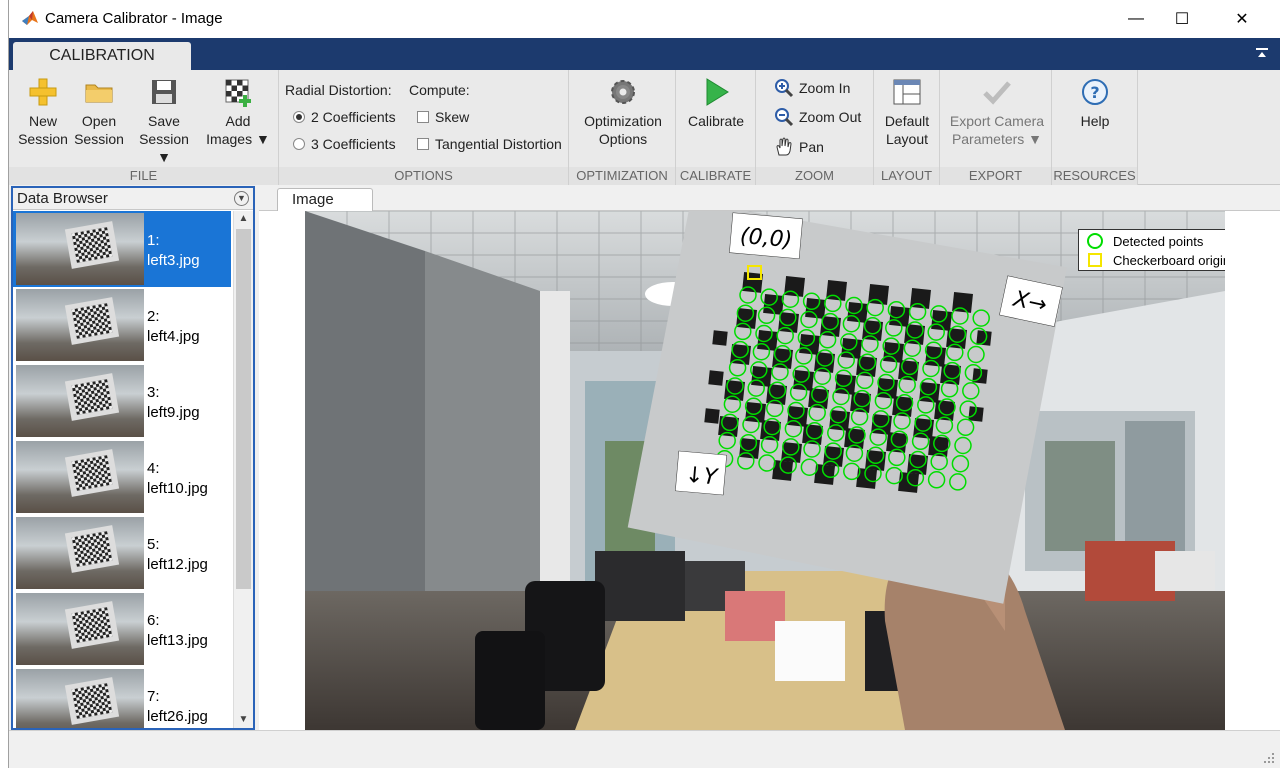  I want to click on radio-3-coefficients: 3 Coefficients, so click(344, 144).